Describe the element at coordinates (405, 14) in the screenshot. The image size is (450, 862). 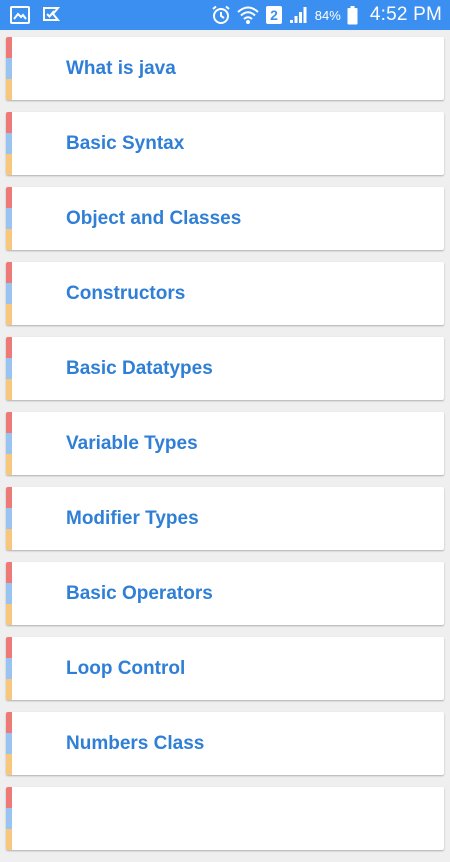
I see `clock-time: 4:52 PM` at that location.